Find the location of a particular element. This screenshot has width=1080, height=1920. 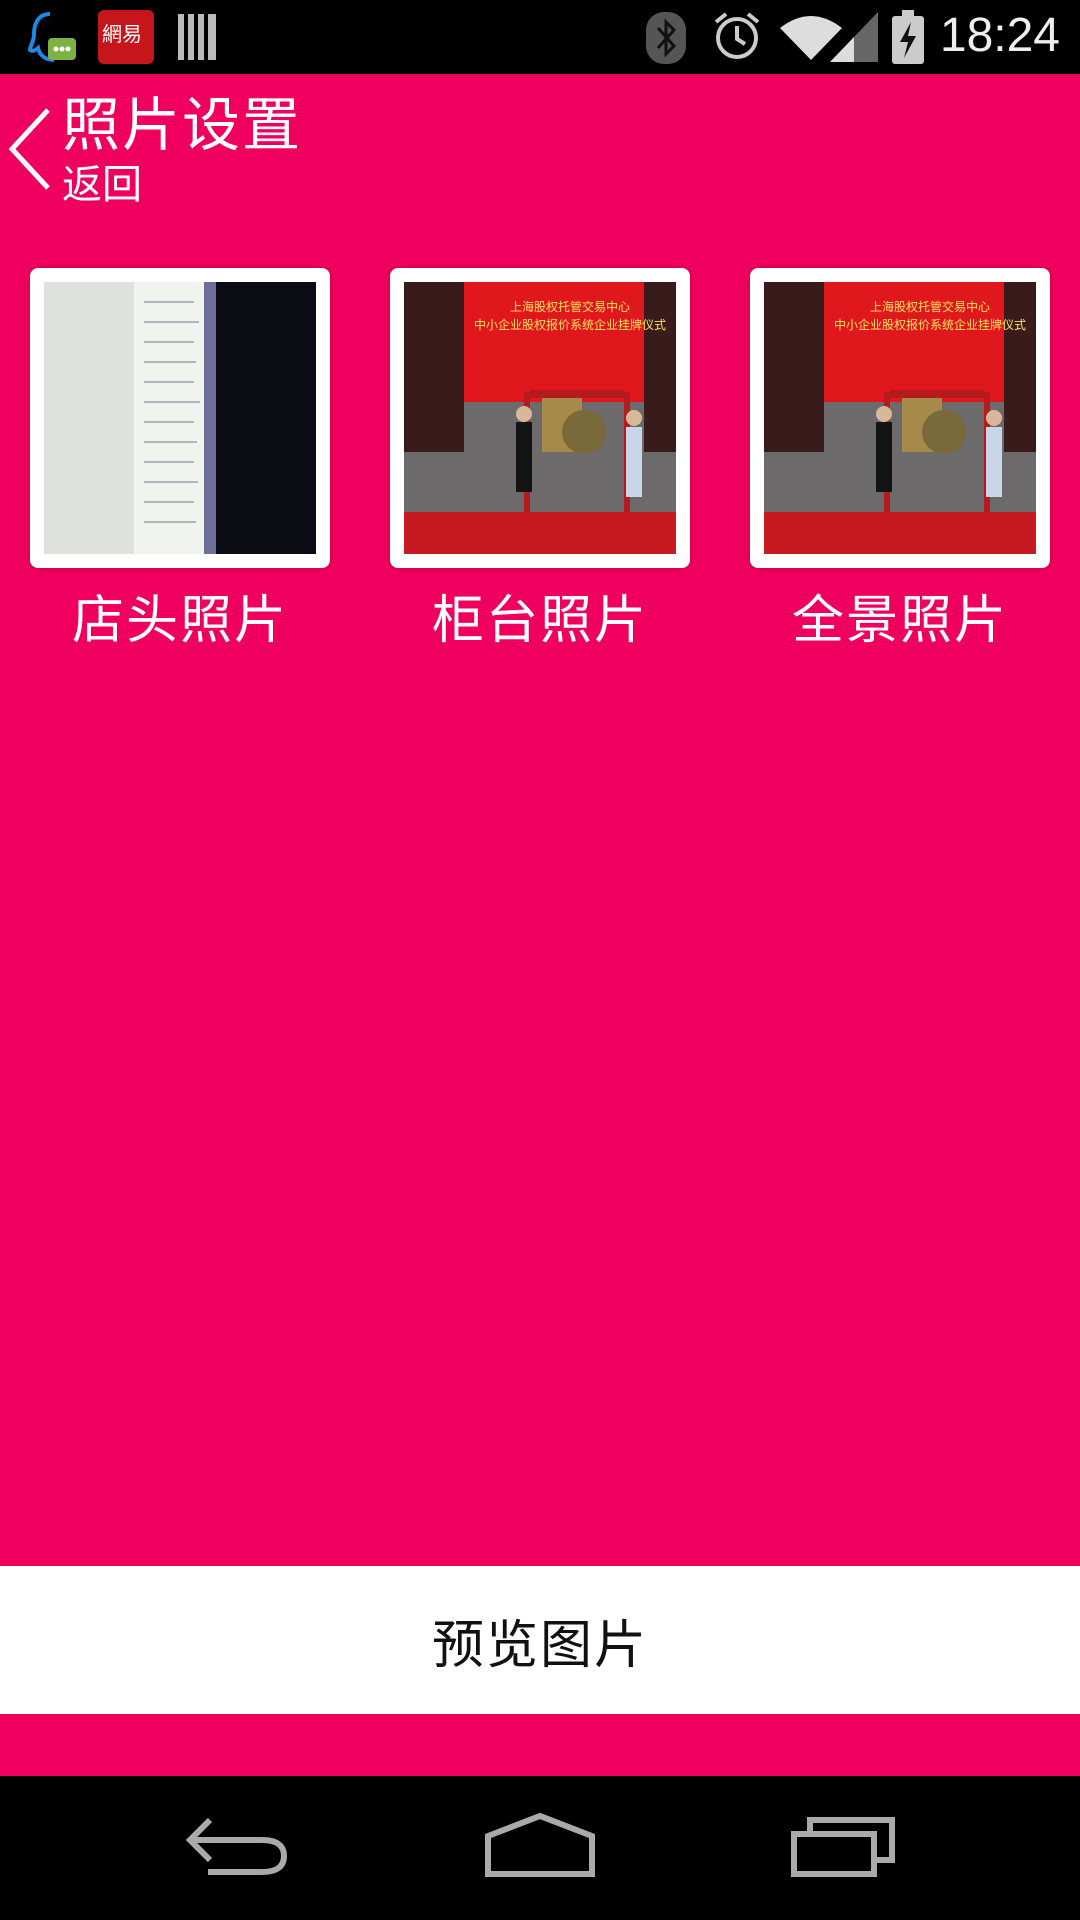

qq-message-icon is located at coordinates (52, 40).